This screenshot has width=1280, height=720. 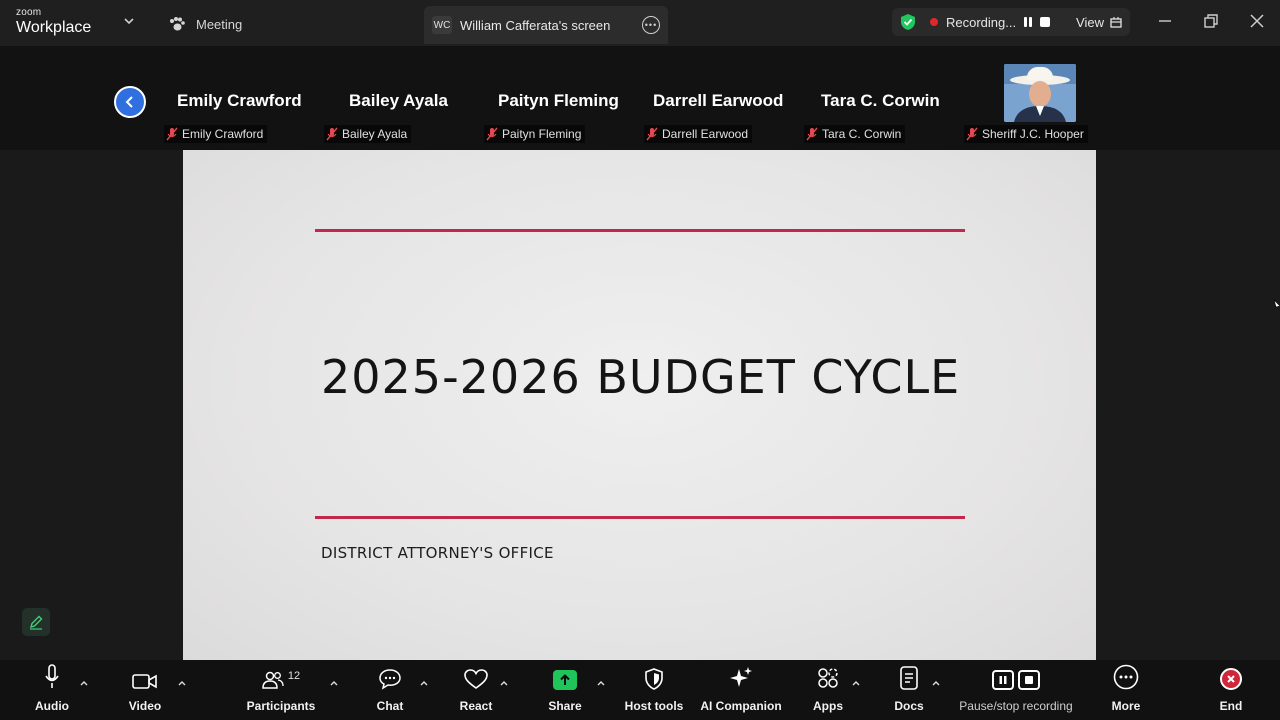 I want to click on participant-tile-name: Emily Crawford, so click(x=239, y=101).